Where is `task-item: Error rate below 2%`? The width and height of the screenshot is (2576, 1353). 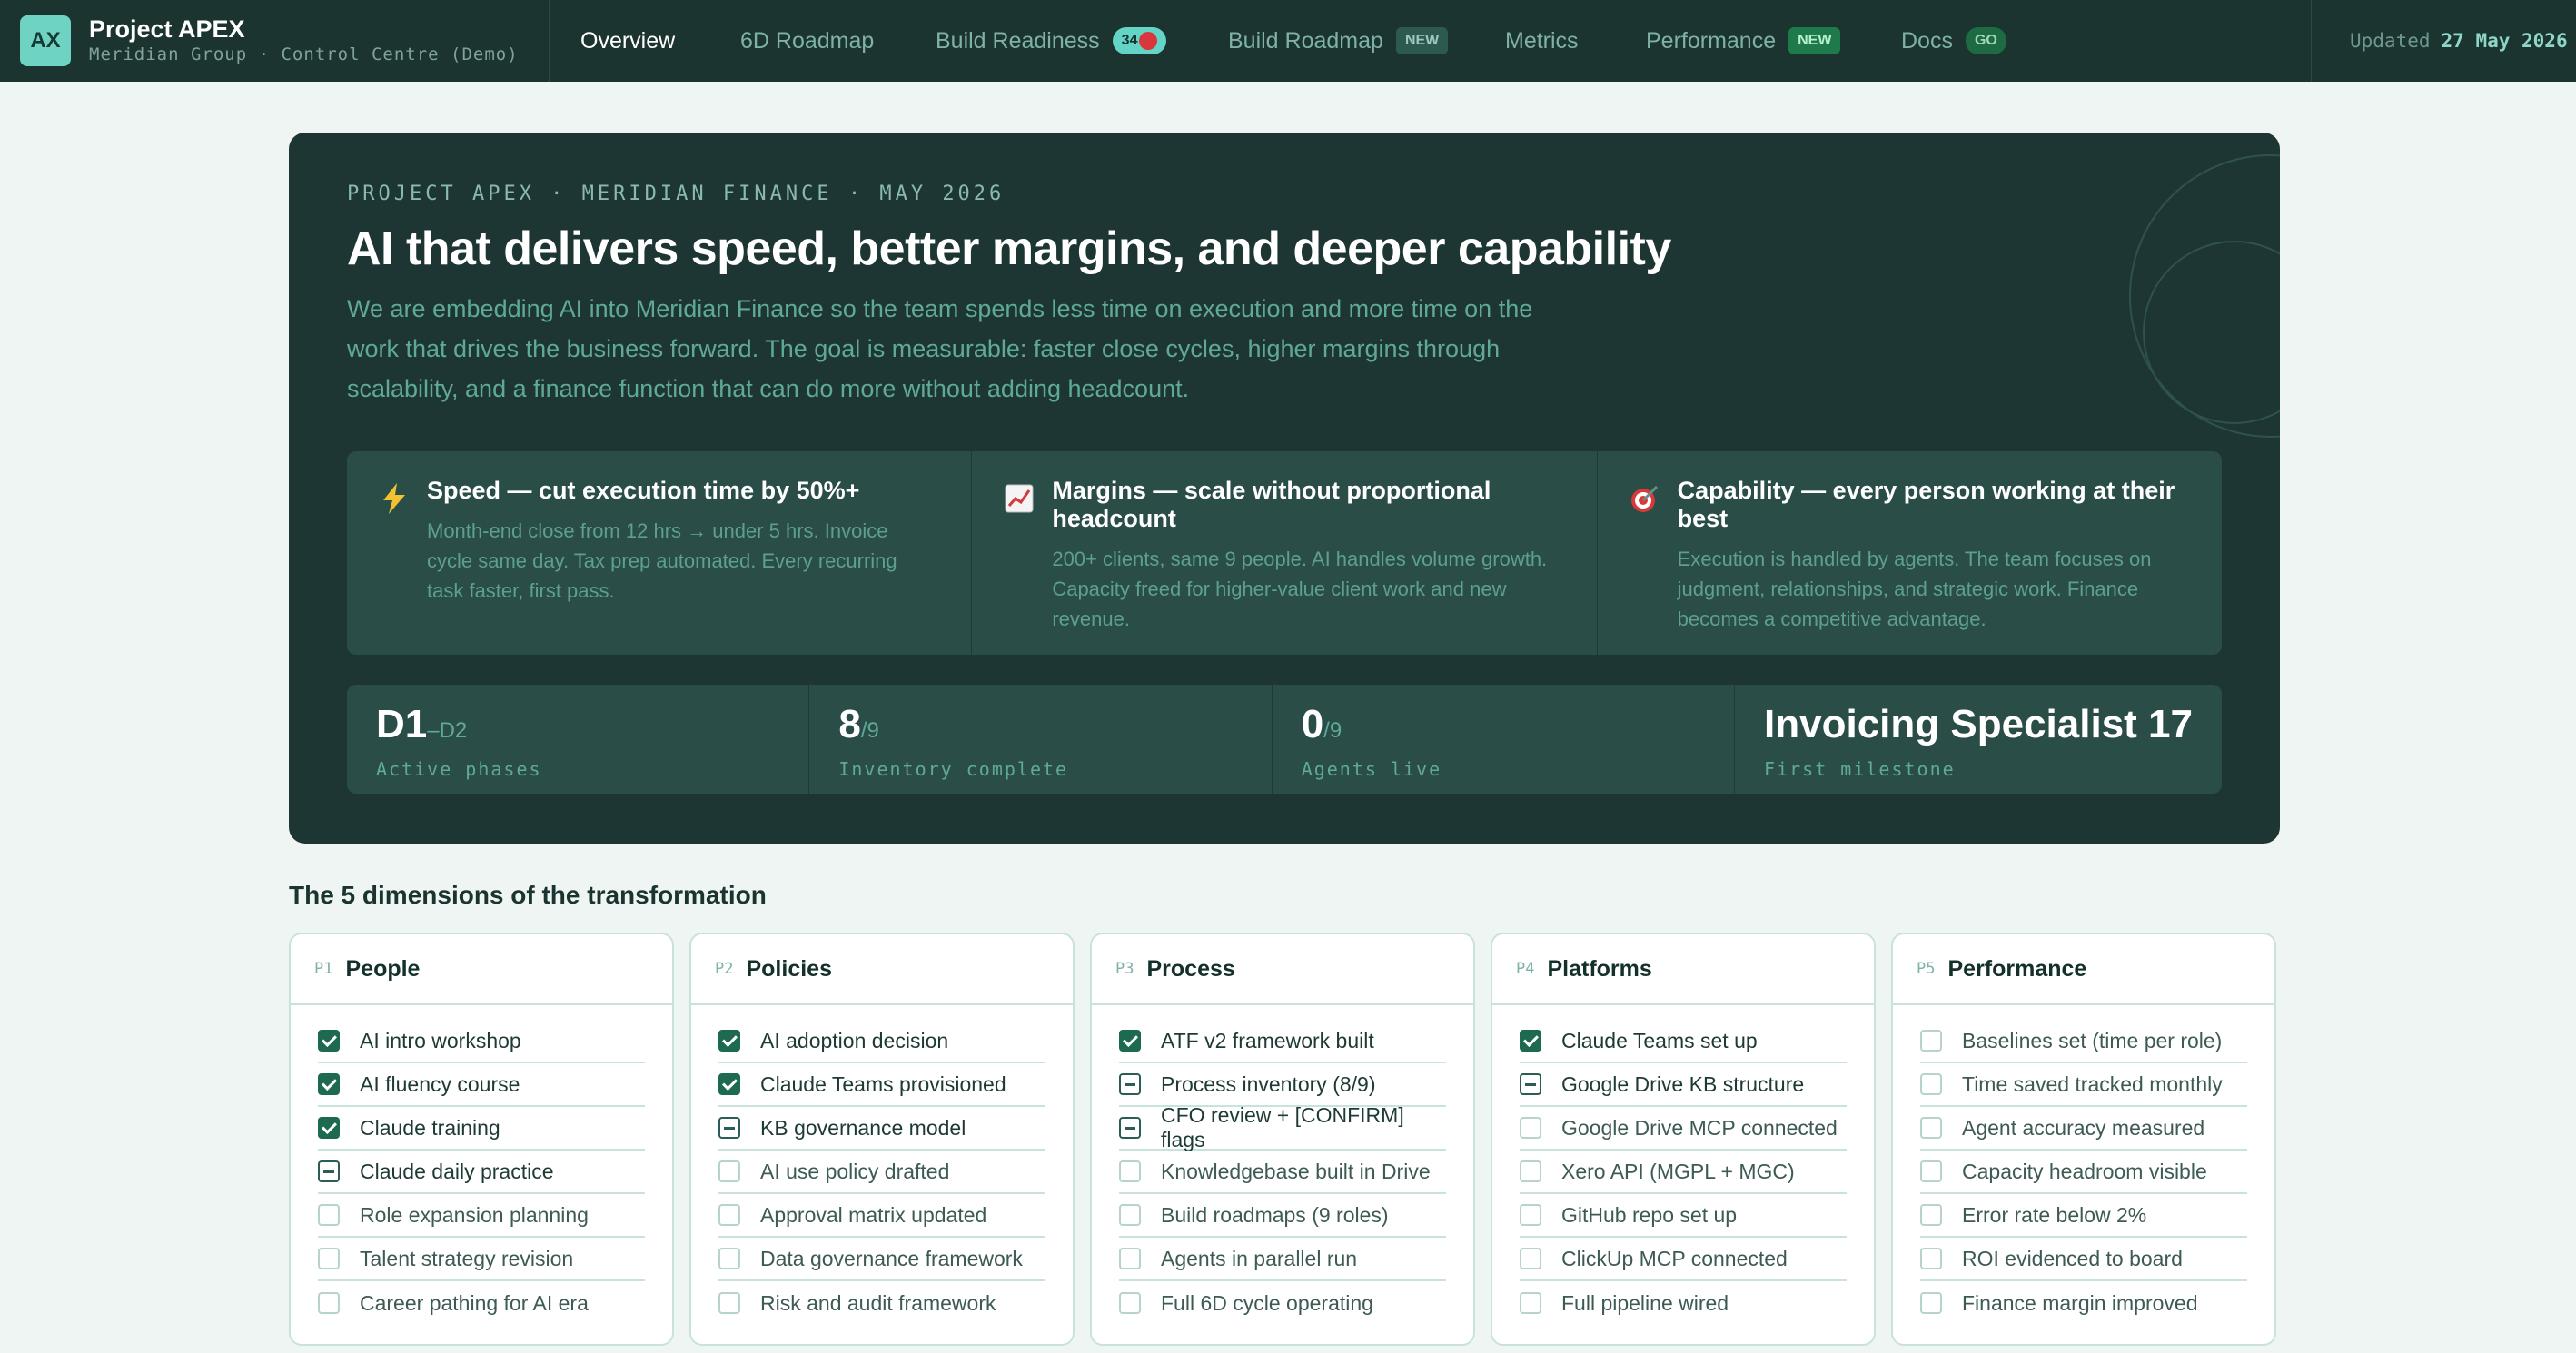 task-item: Error rate below 2% is located at coordinates (2083, 1216).